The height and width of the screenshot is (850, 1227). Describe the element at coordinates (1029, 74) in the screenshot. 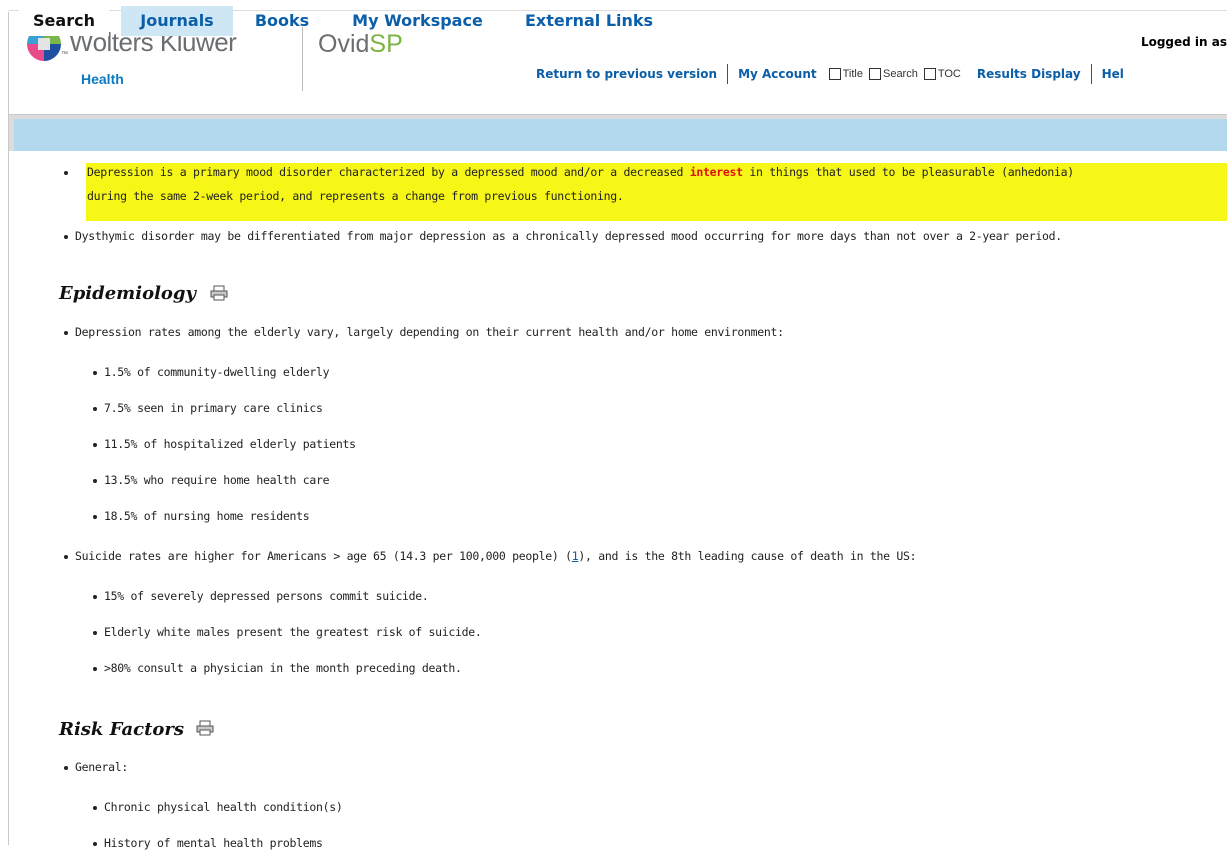

I see `results-display-link: Results Display` at that location.